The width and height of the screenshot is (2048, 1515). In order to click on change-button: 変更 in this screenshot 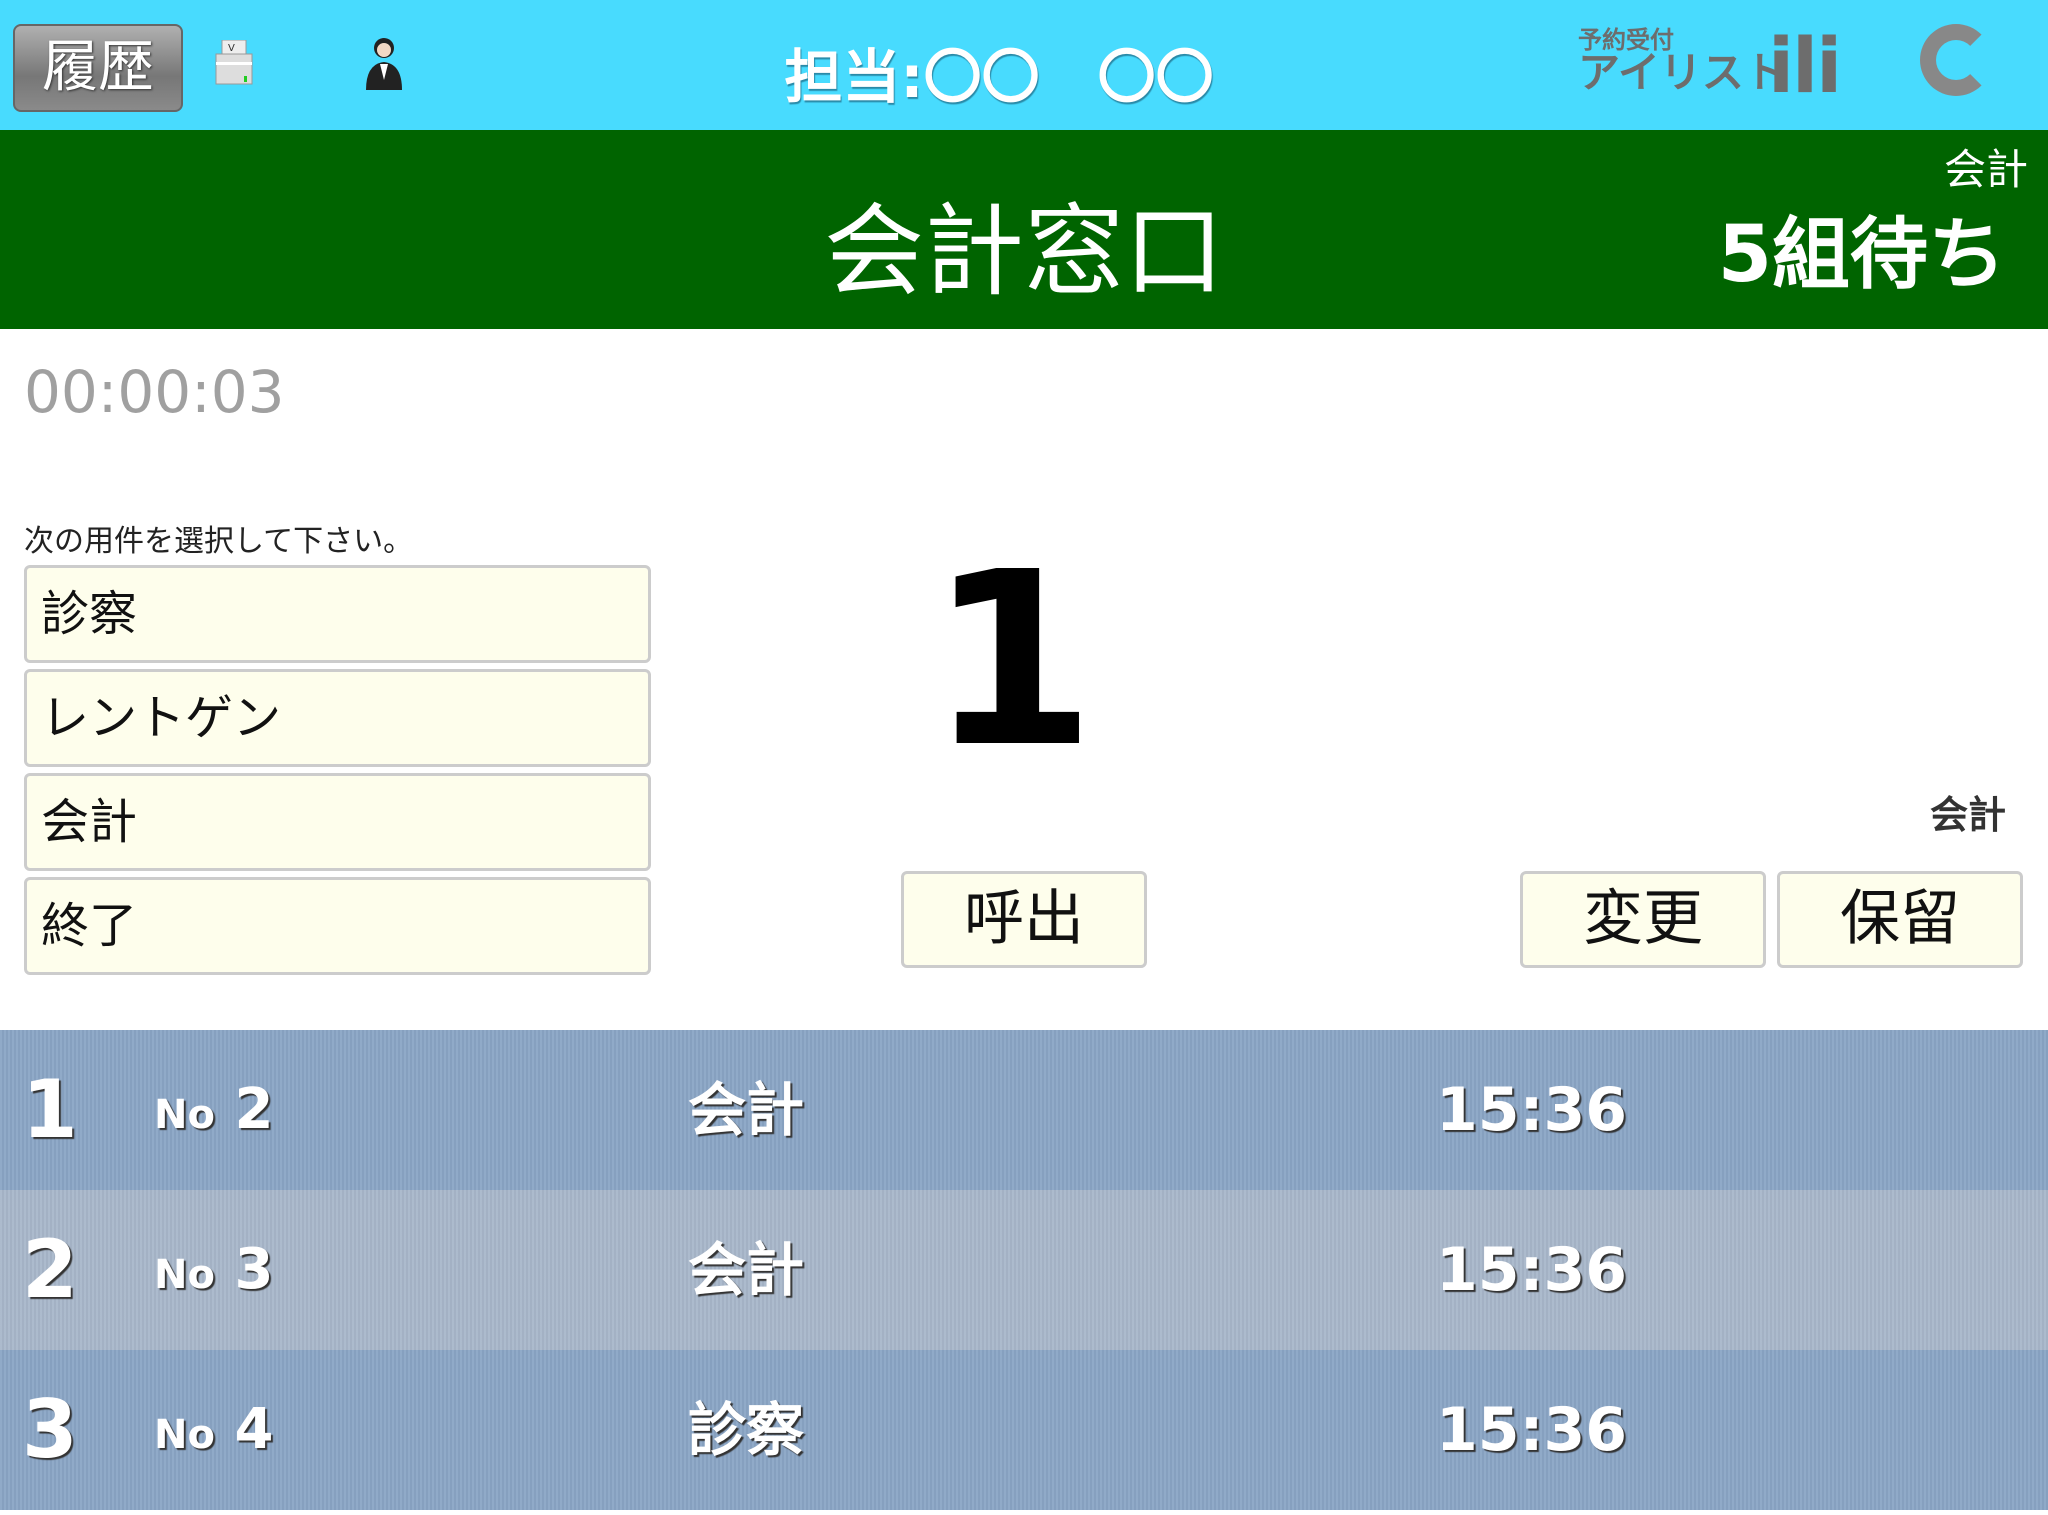, I will do `click(1643, 919)`.